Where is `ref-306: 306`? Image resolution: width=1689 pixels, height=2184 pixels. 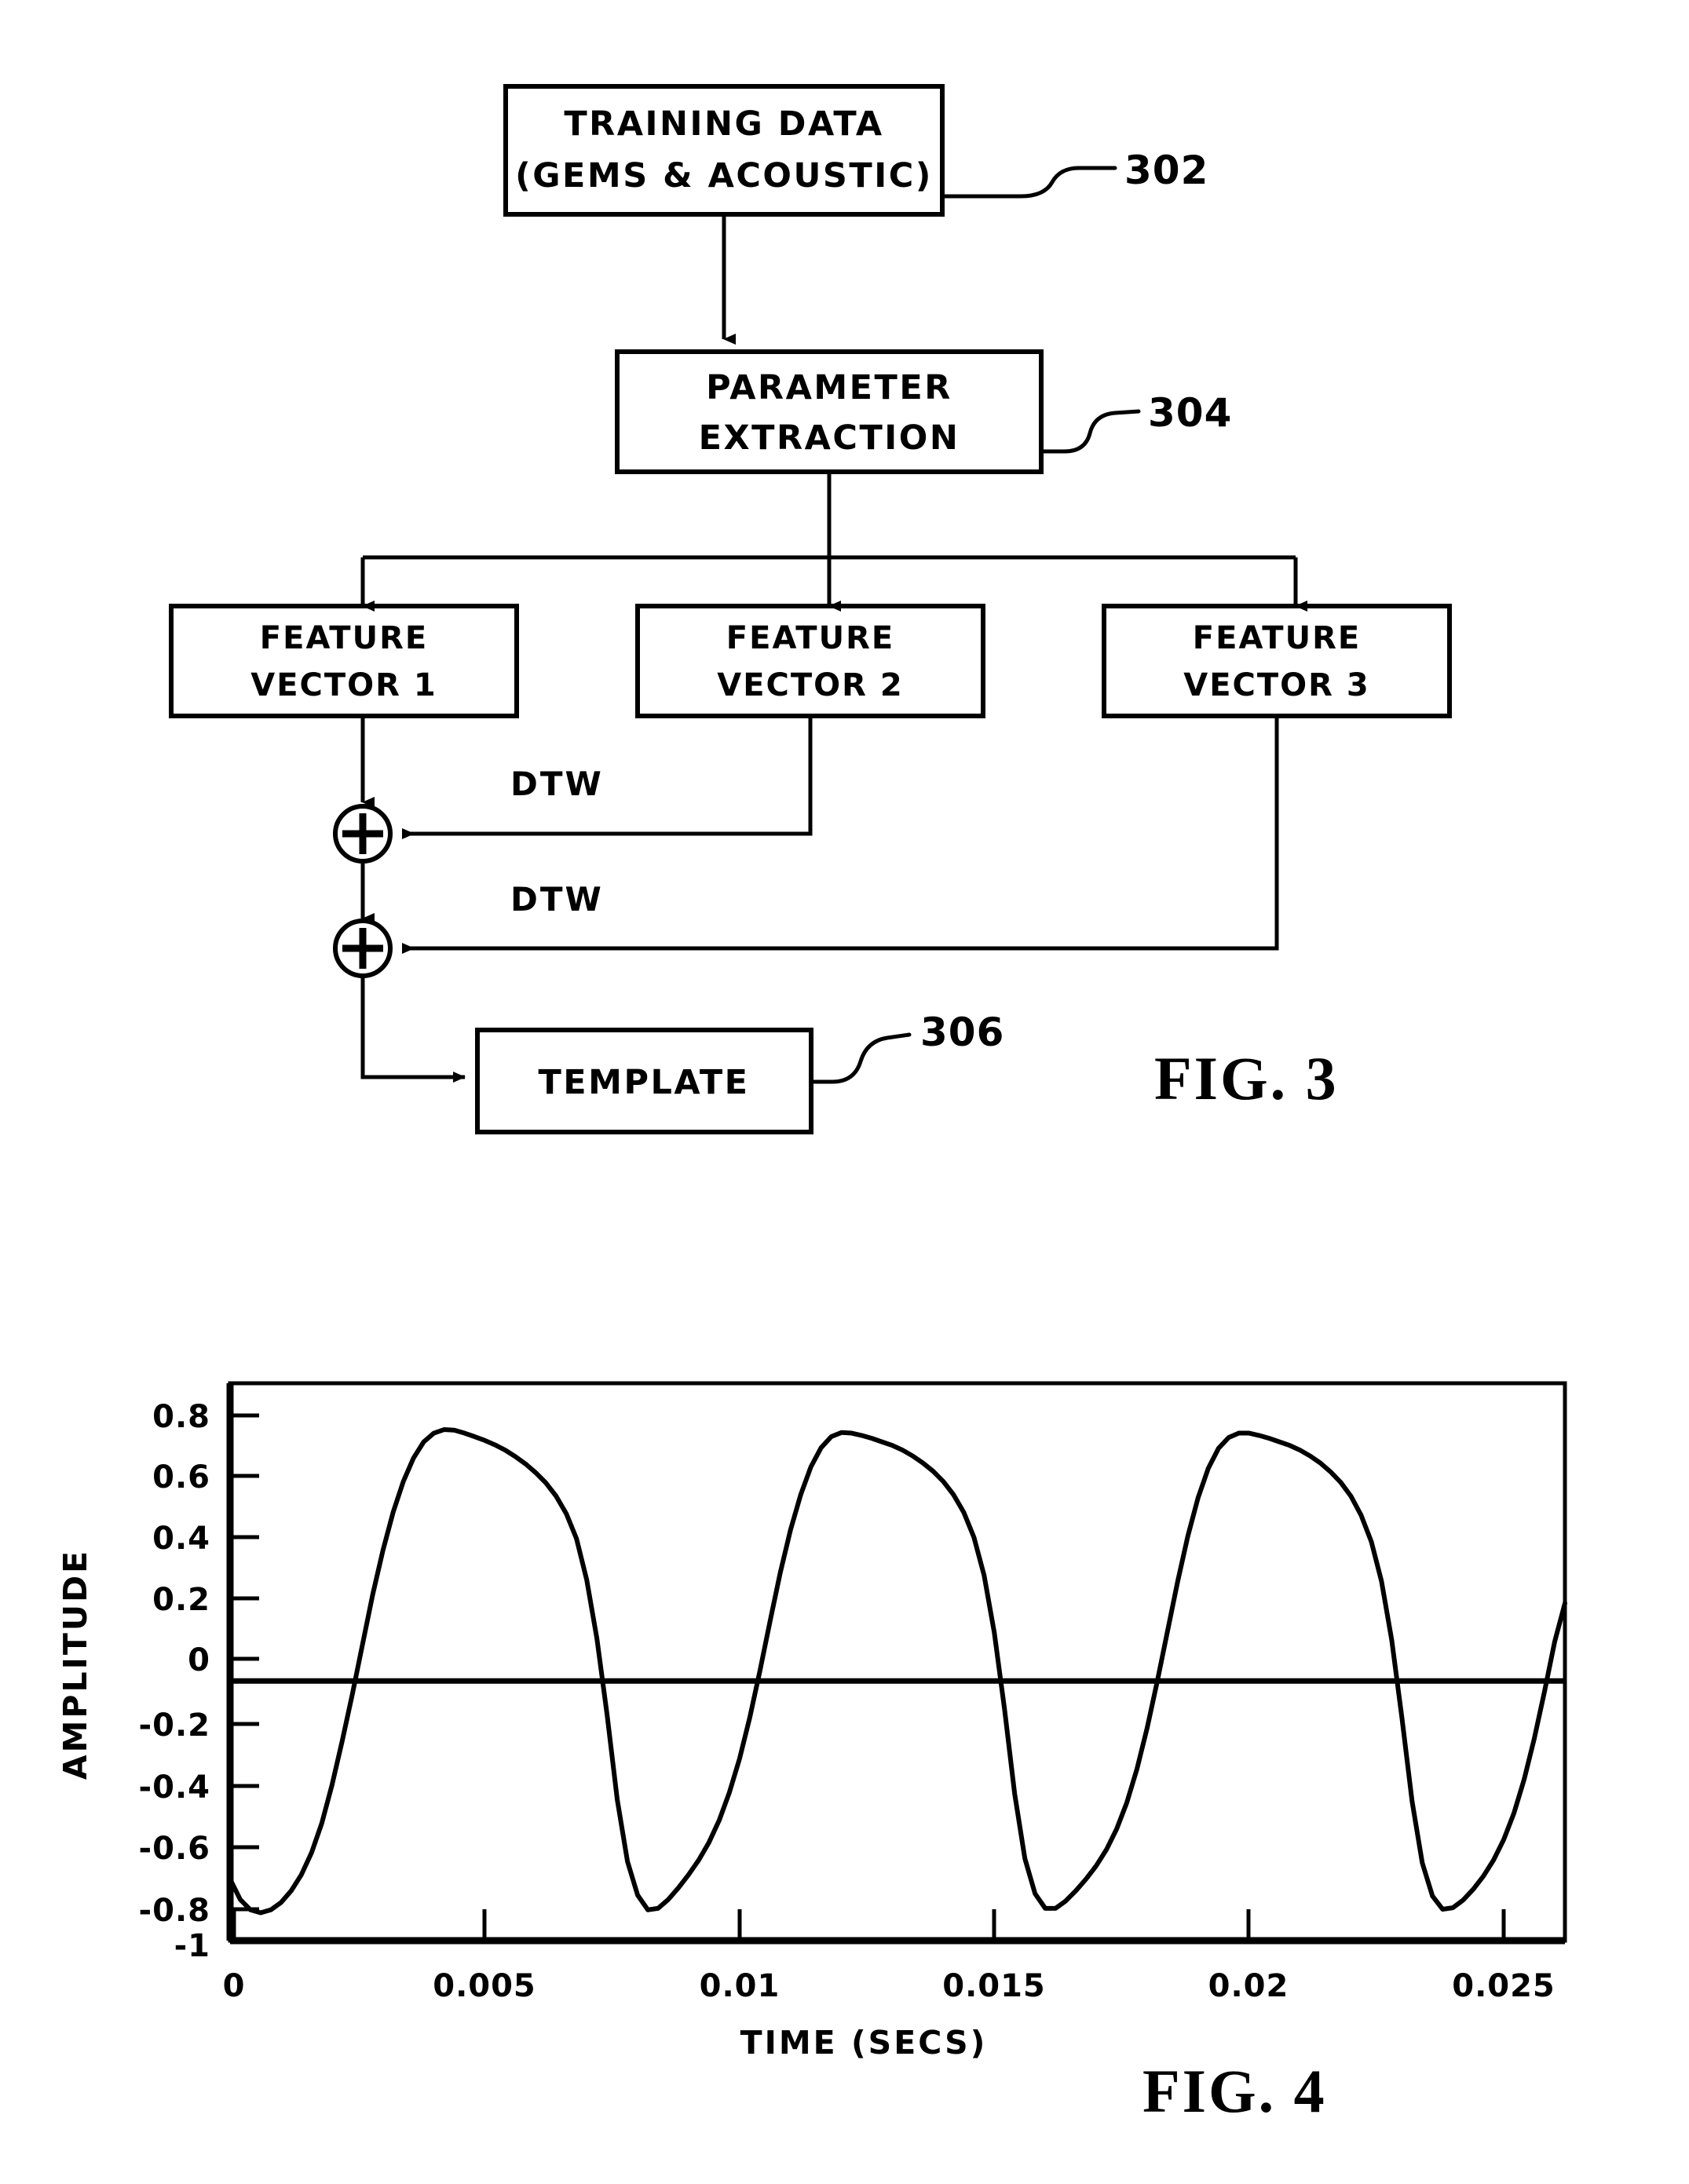
ref-306: 306 is located at coordinates (962, 1032).